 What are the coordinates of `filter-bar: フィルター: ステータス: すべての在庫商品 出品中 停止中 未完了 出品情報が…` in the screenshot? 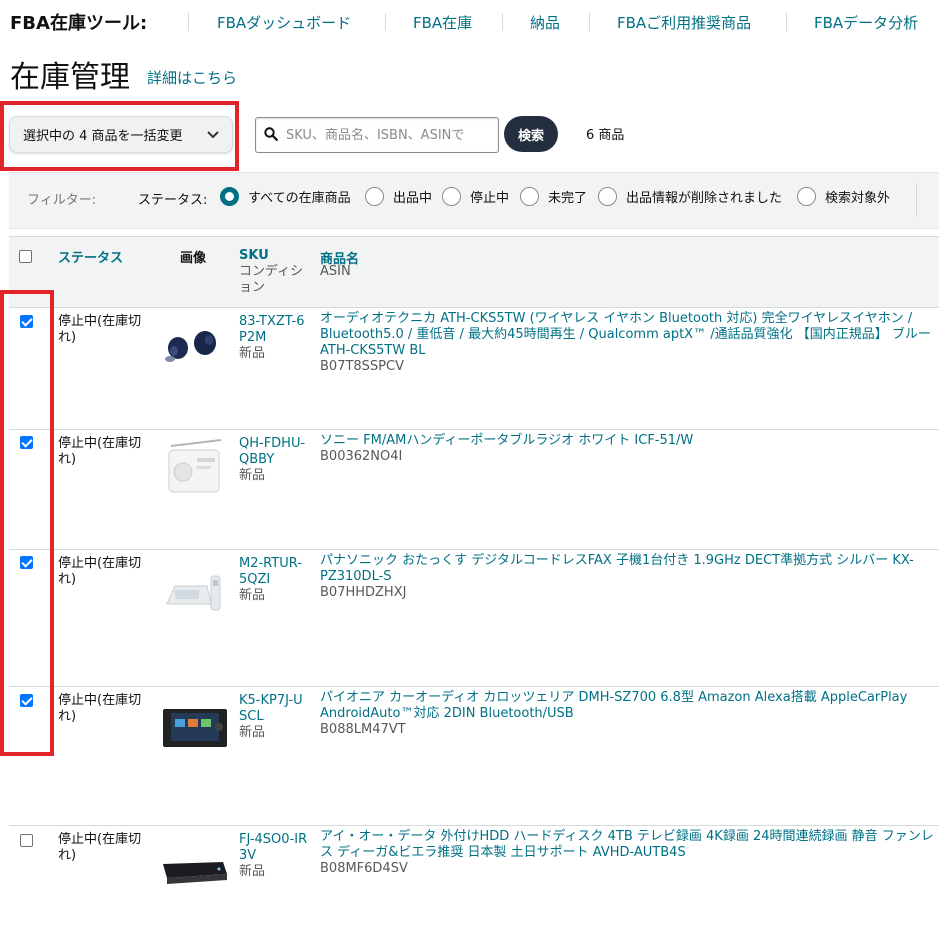 It's located at (474, 200).